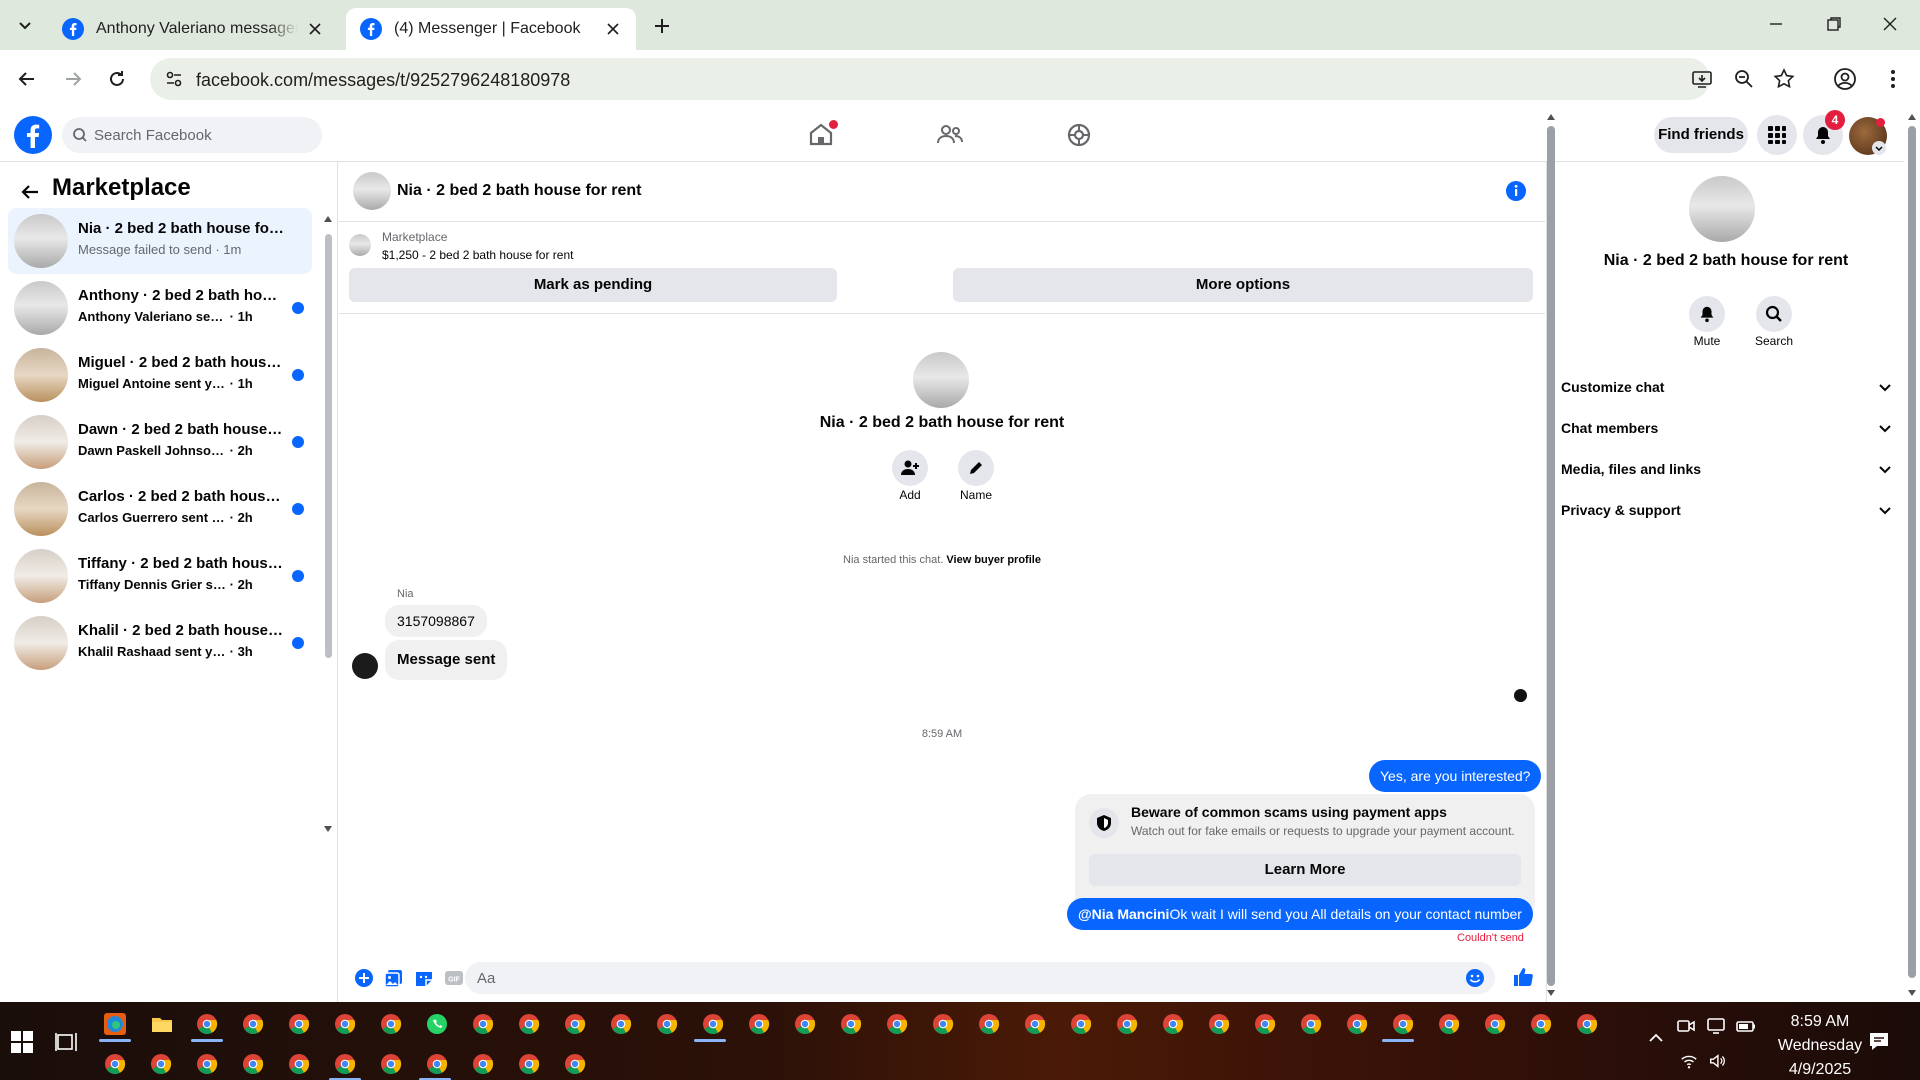 The image size is (1920, 1080). I want to click on more-options-button: More options, so click(1243, 285).